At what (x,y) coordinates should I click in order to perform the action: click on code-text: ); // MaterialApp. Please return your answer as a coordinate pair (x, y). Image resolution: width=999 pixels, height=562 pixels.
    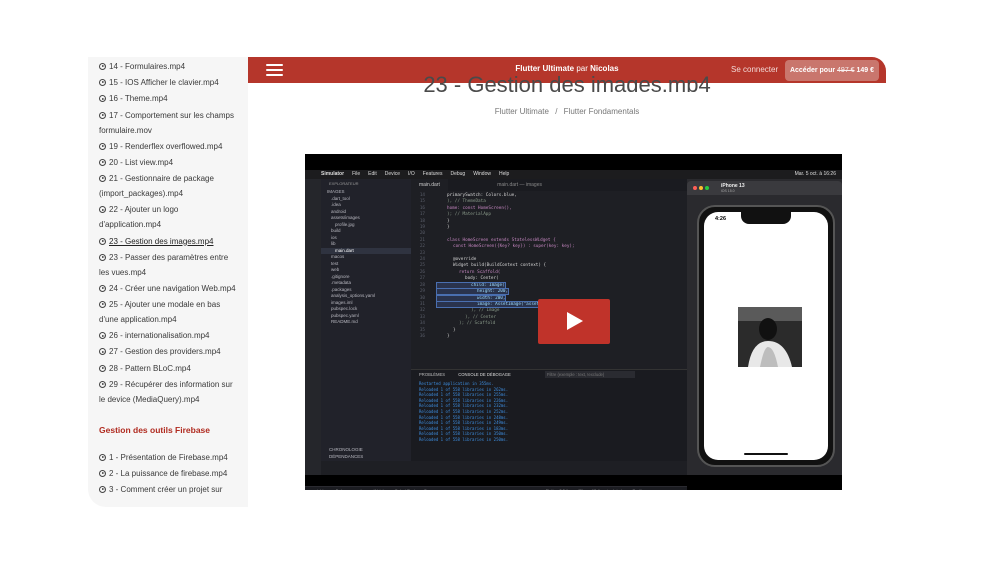
    Looking at the image, I should click on (469, 215).